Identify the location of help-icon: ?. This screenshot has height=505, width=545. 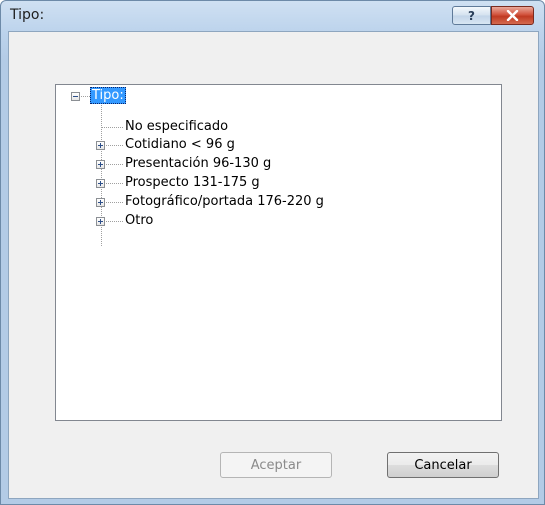
(471, 15).